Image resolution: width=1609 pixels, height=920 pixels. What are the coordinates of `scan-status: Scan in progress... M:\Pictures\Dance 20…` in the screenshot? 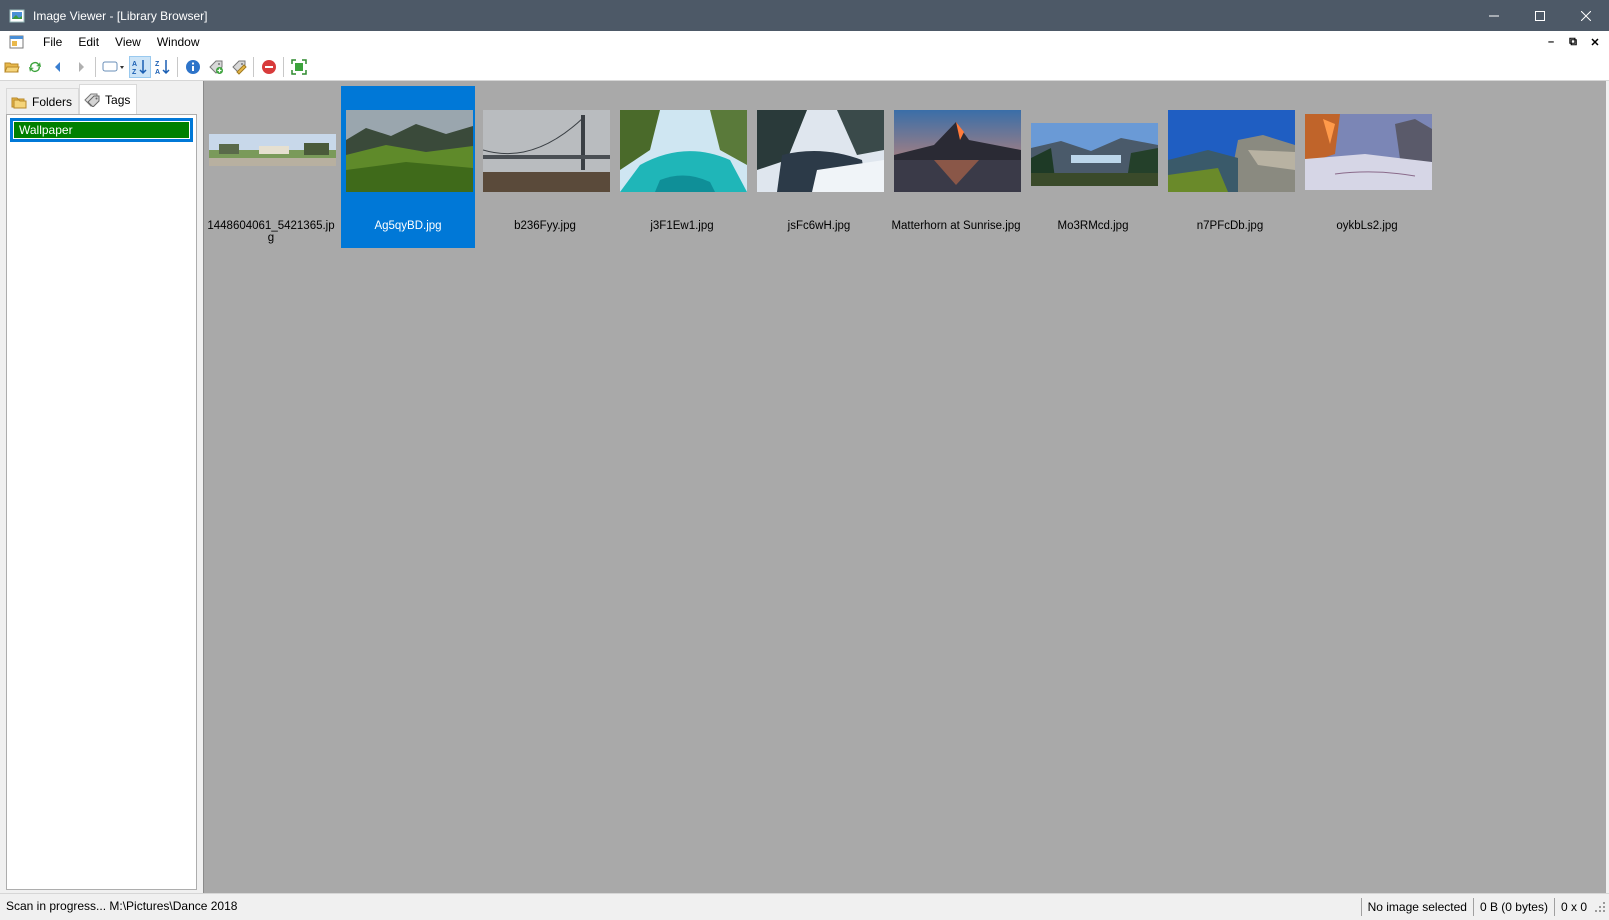 It's located at (122, 906).